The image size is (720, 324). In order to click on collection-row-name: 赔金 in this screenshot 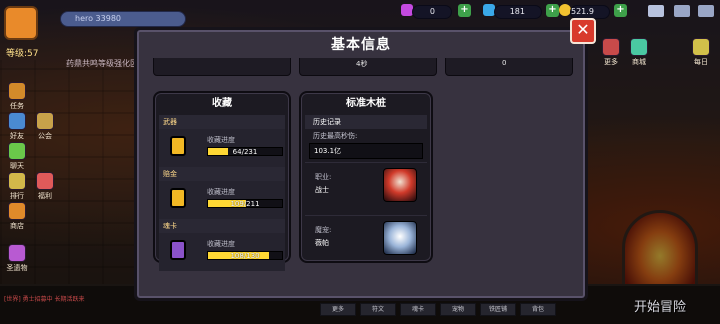, I will do `click(222, 174)`.